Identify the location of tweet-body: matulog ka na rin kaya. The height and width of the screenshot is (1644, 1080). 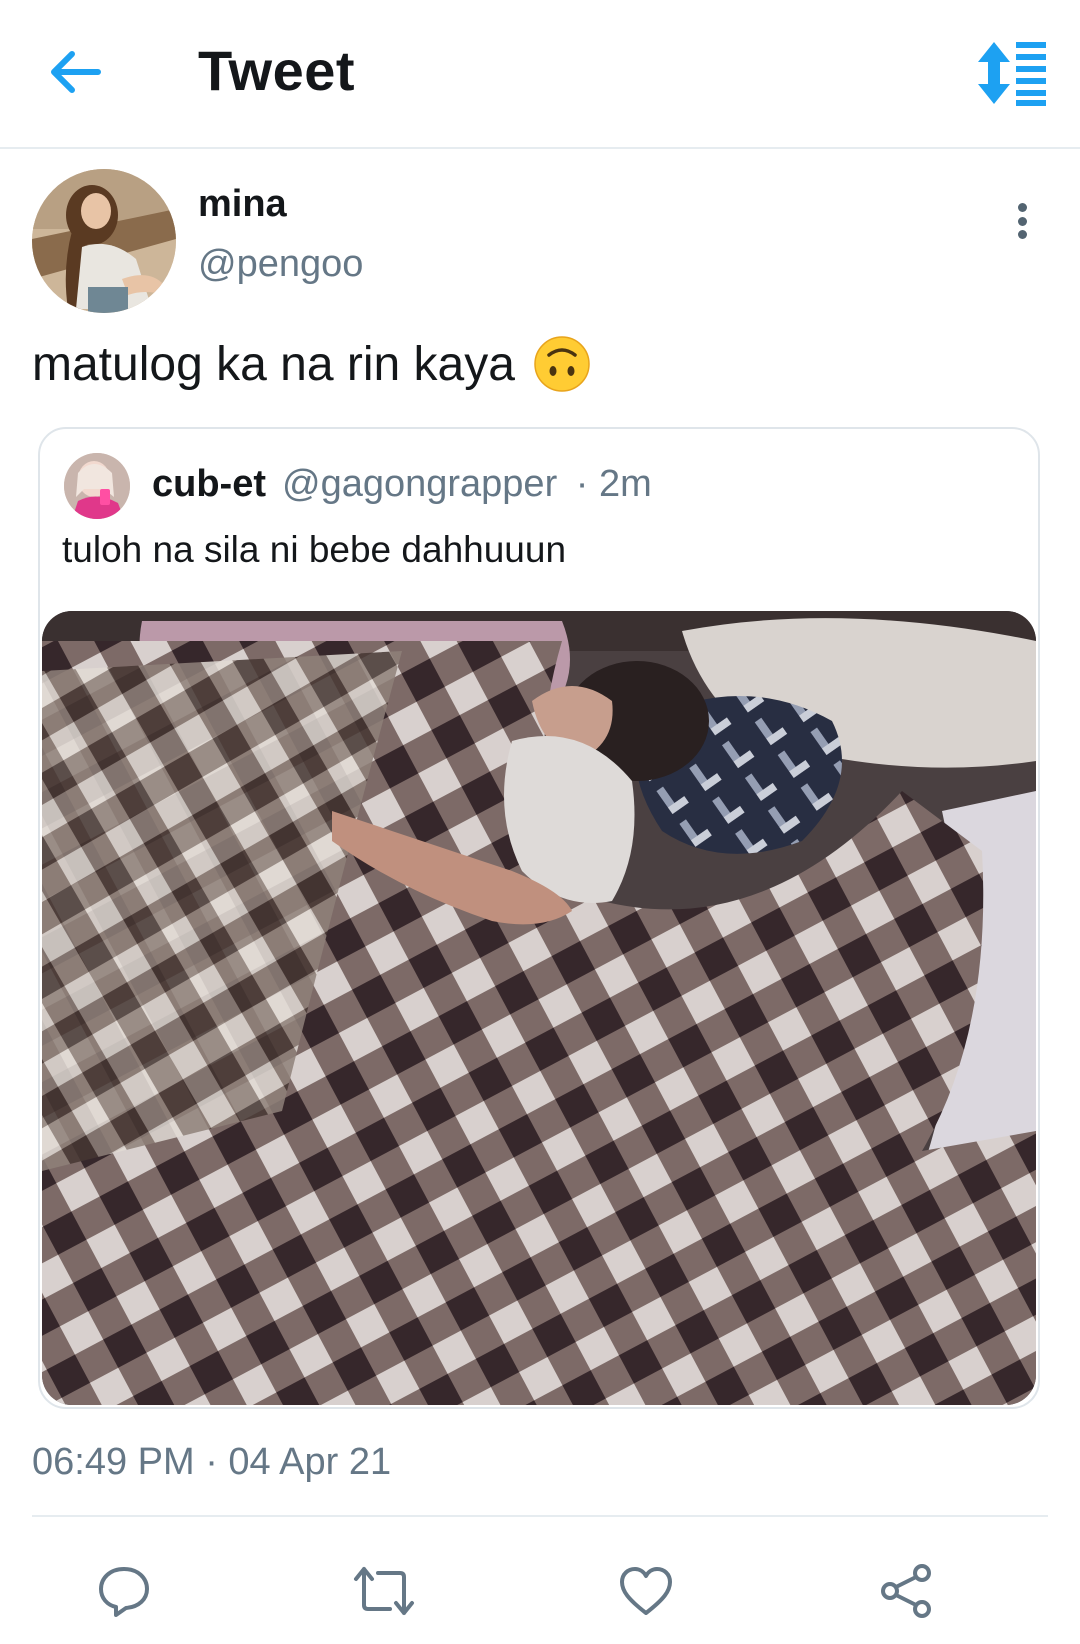
(273, 364).